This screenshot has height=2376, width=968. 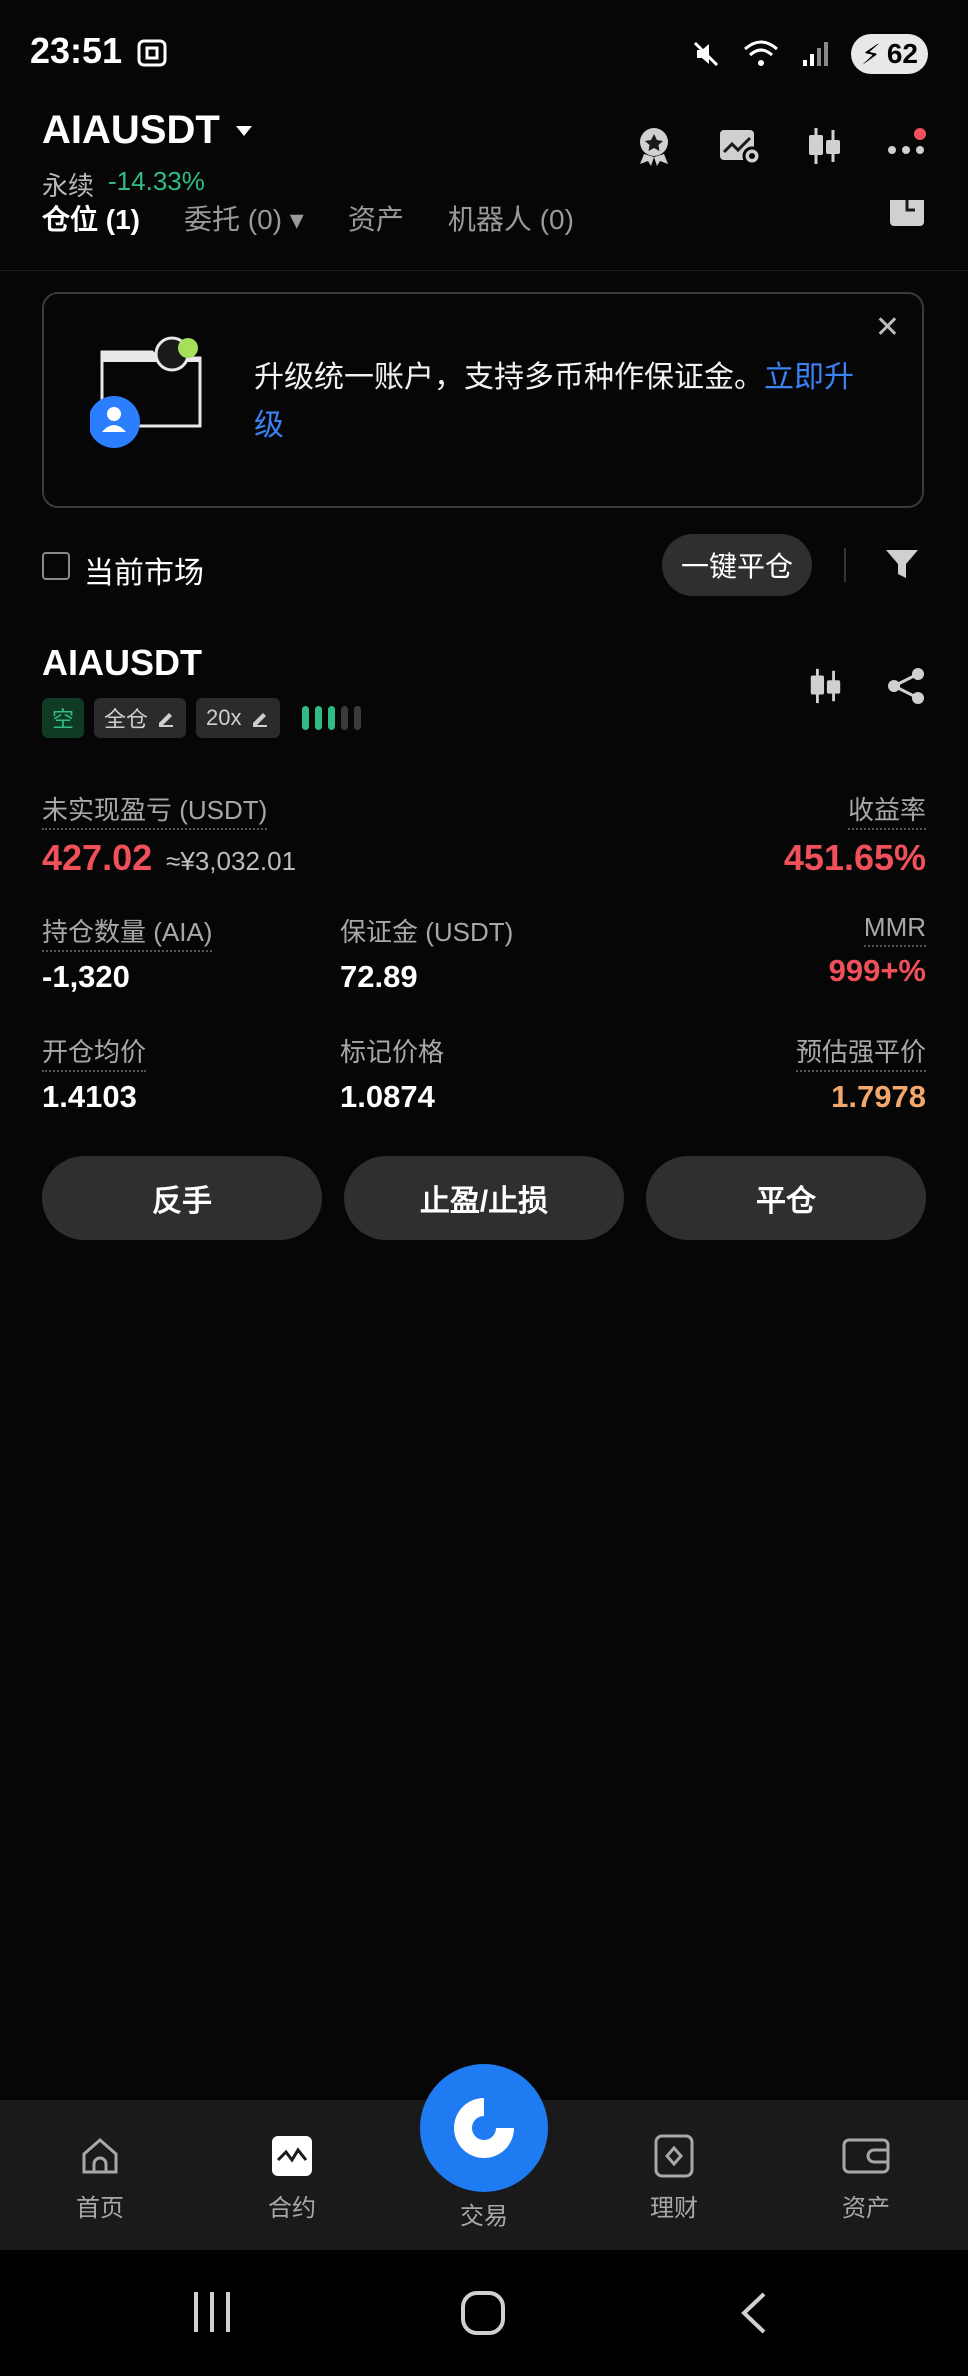 I want to click on reverse-button: 反手, so click(x=182, y=1198).